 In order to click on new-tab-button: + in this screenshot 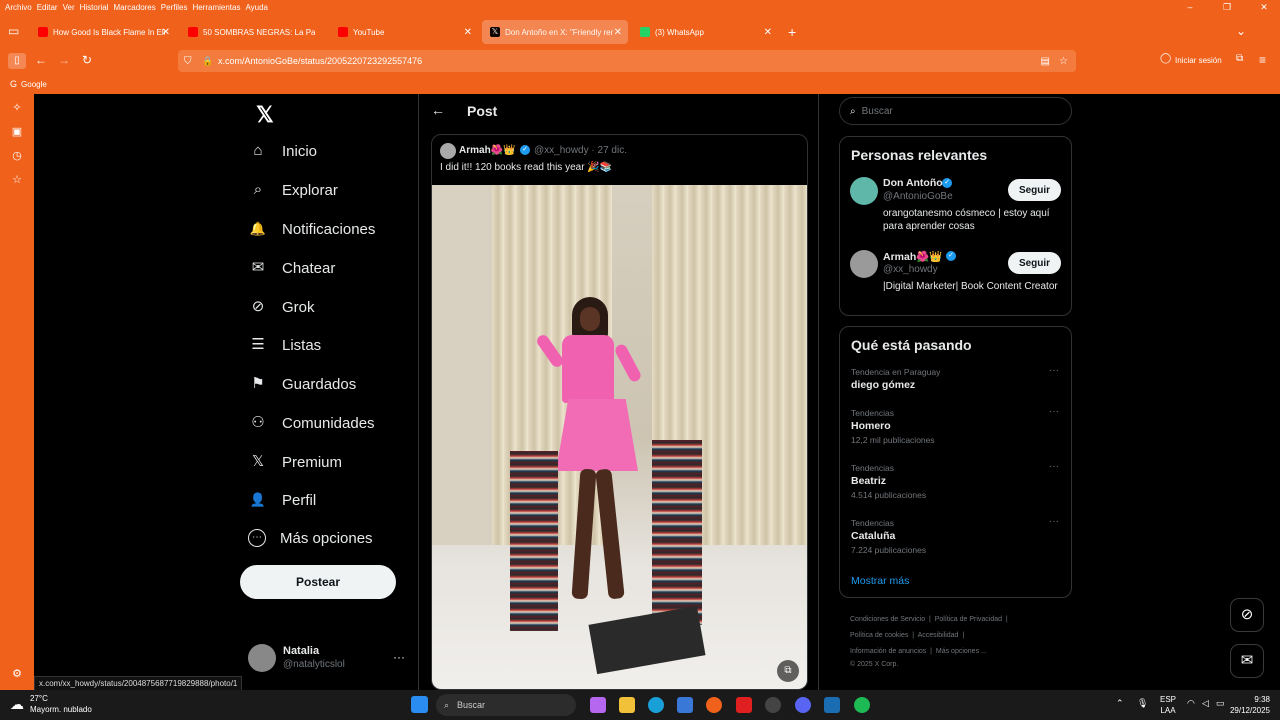, I will do `click(792, 32)`.